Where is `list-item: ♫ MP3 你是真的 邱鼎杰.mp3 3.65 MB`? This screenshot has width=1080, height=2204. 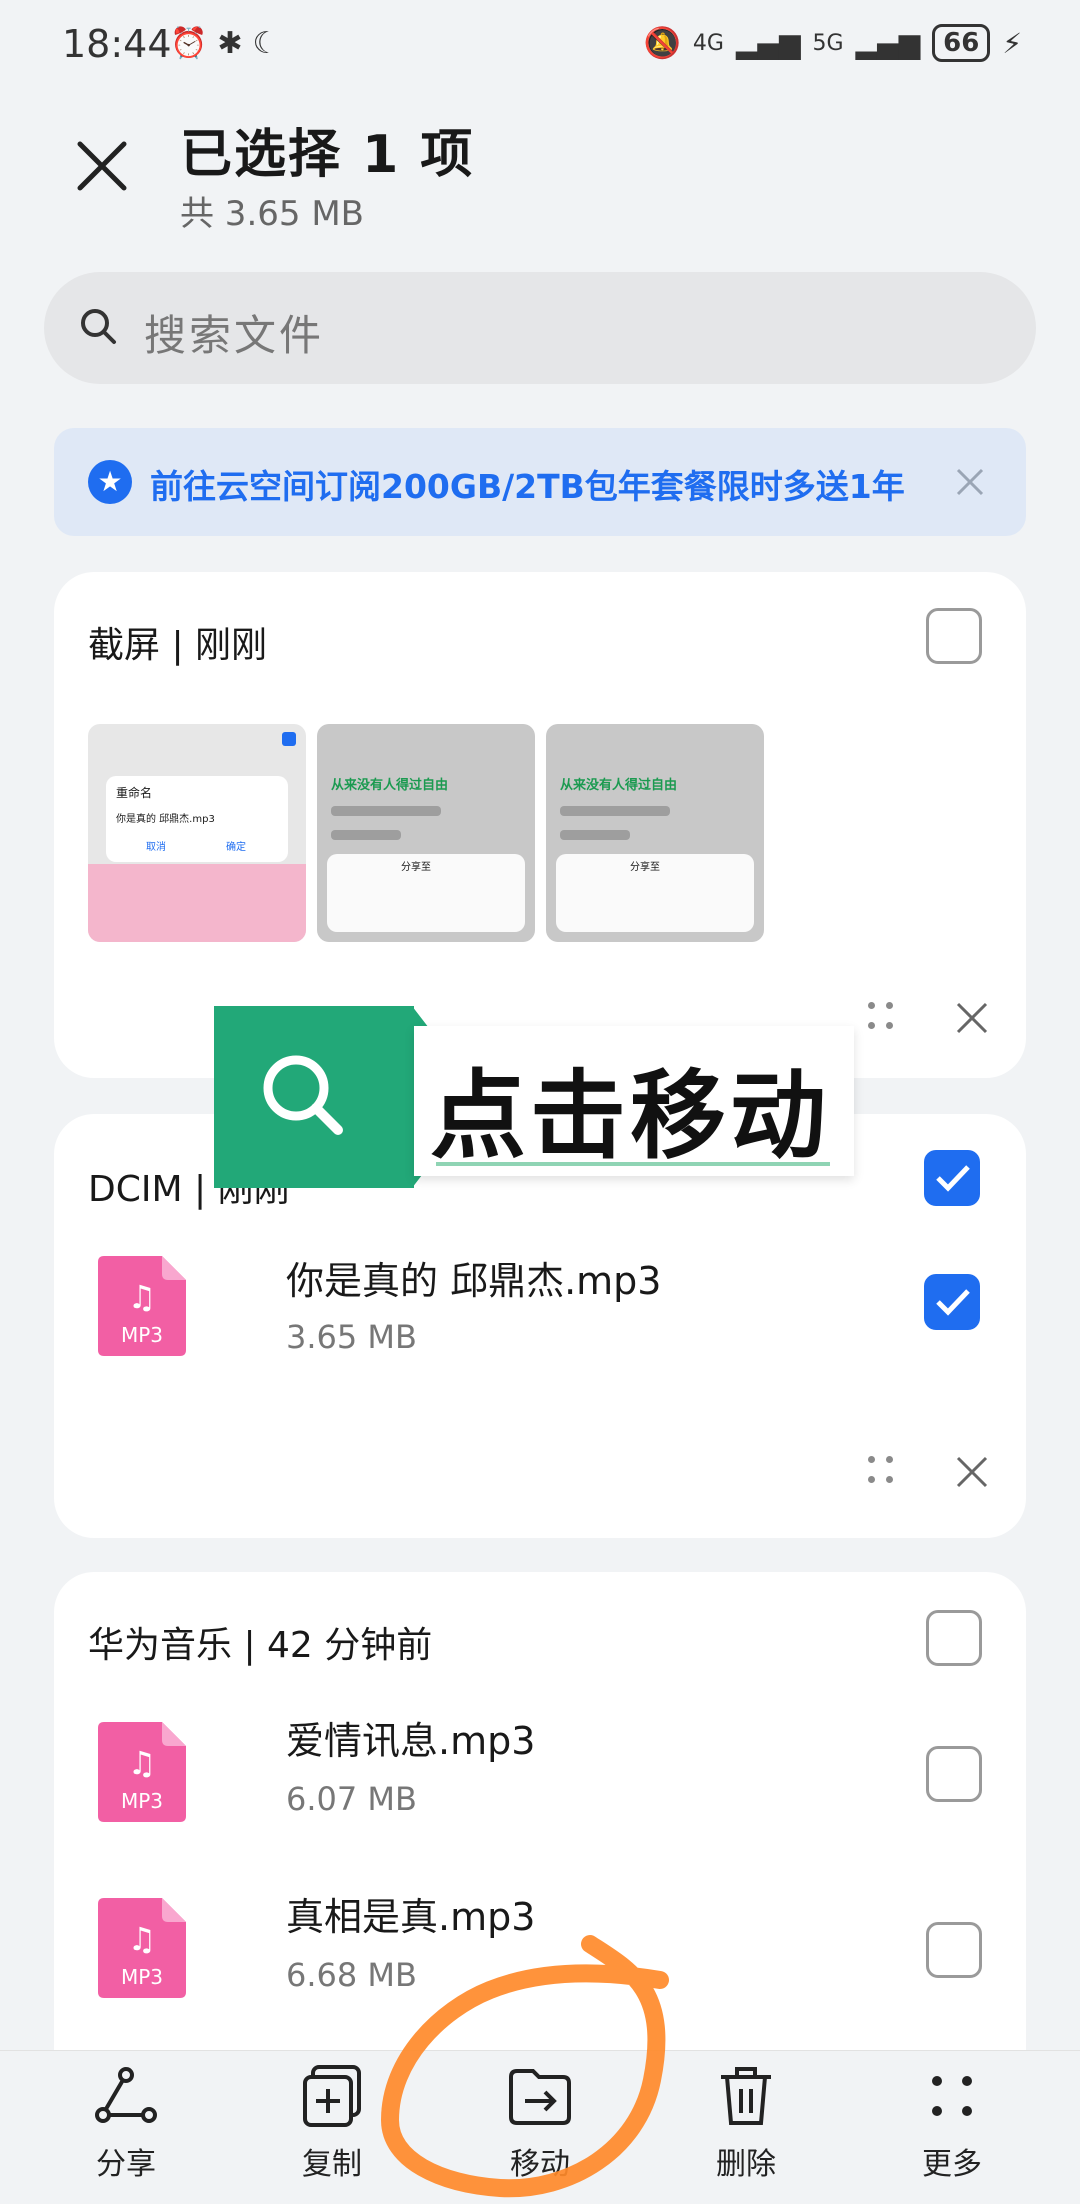 list-item: ♫ MP3 你是真的 邱鼎杰.mp3 3.65 MB is located at coordinates (540, 1303).